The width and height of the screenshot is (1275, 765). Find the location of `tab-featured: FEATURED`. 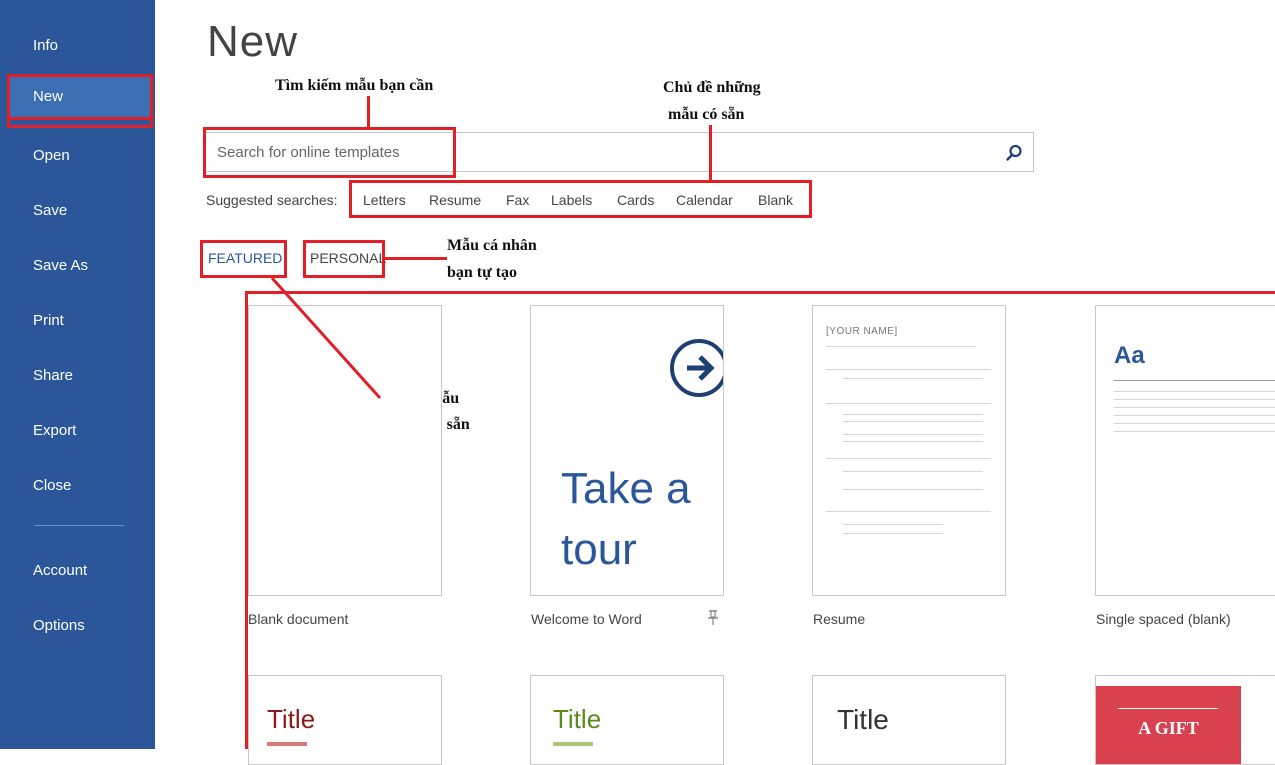

tab-featured: FEATURED is located at coordinates (245, 258).